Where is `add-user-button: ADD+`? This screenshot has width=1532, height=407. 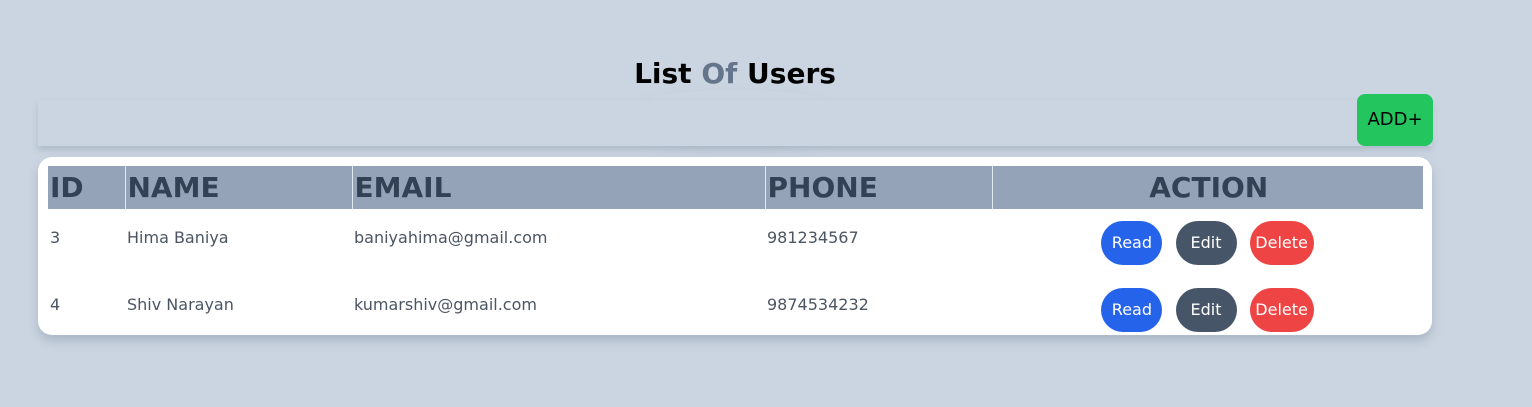 add-user-button: ADD+ is located at coordinates (1395, 120).